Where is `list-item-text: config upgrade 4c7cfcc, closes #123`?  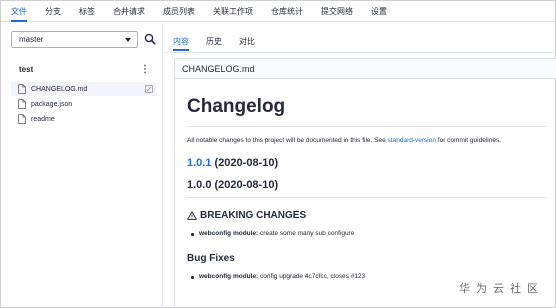
list-item-text: config upgrade 4c7cfcc, closes #123 is located at coordinates (312, 276).